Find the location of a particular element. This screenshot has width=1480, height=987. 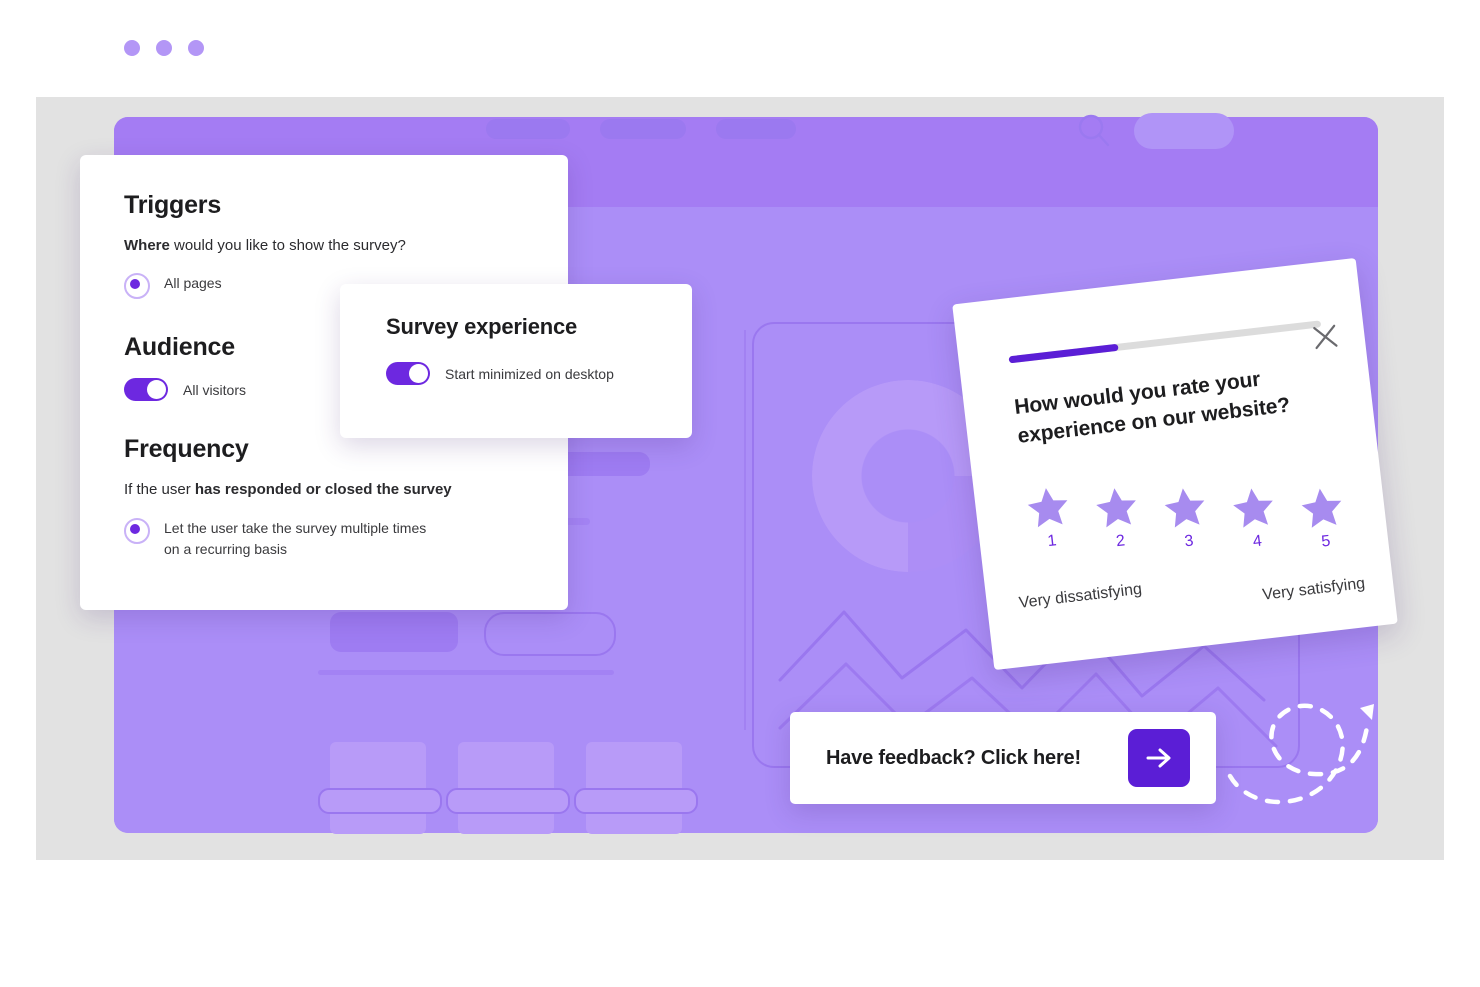

close-icon is located at coordinates (1325, 336).